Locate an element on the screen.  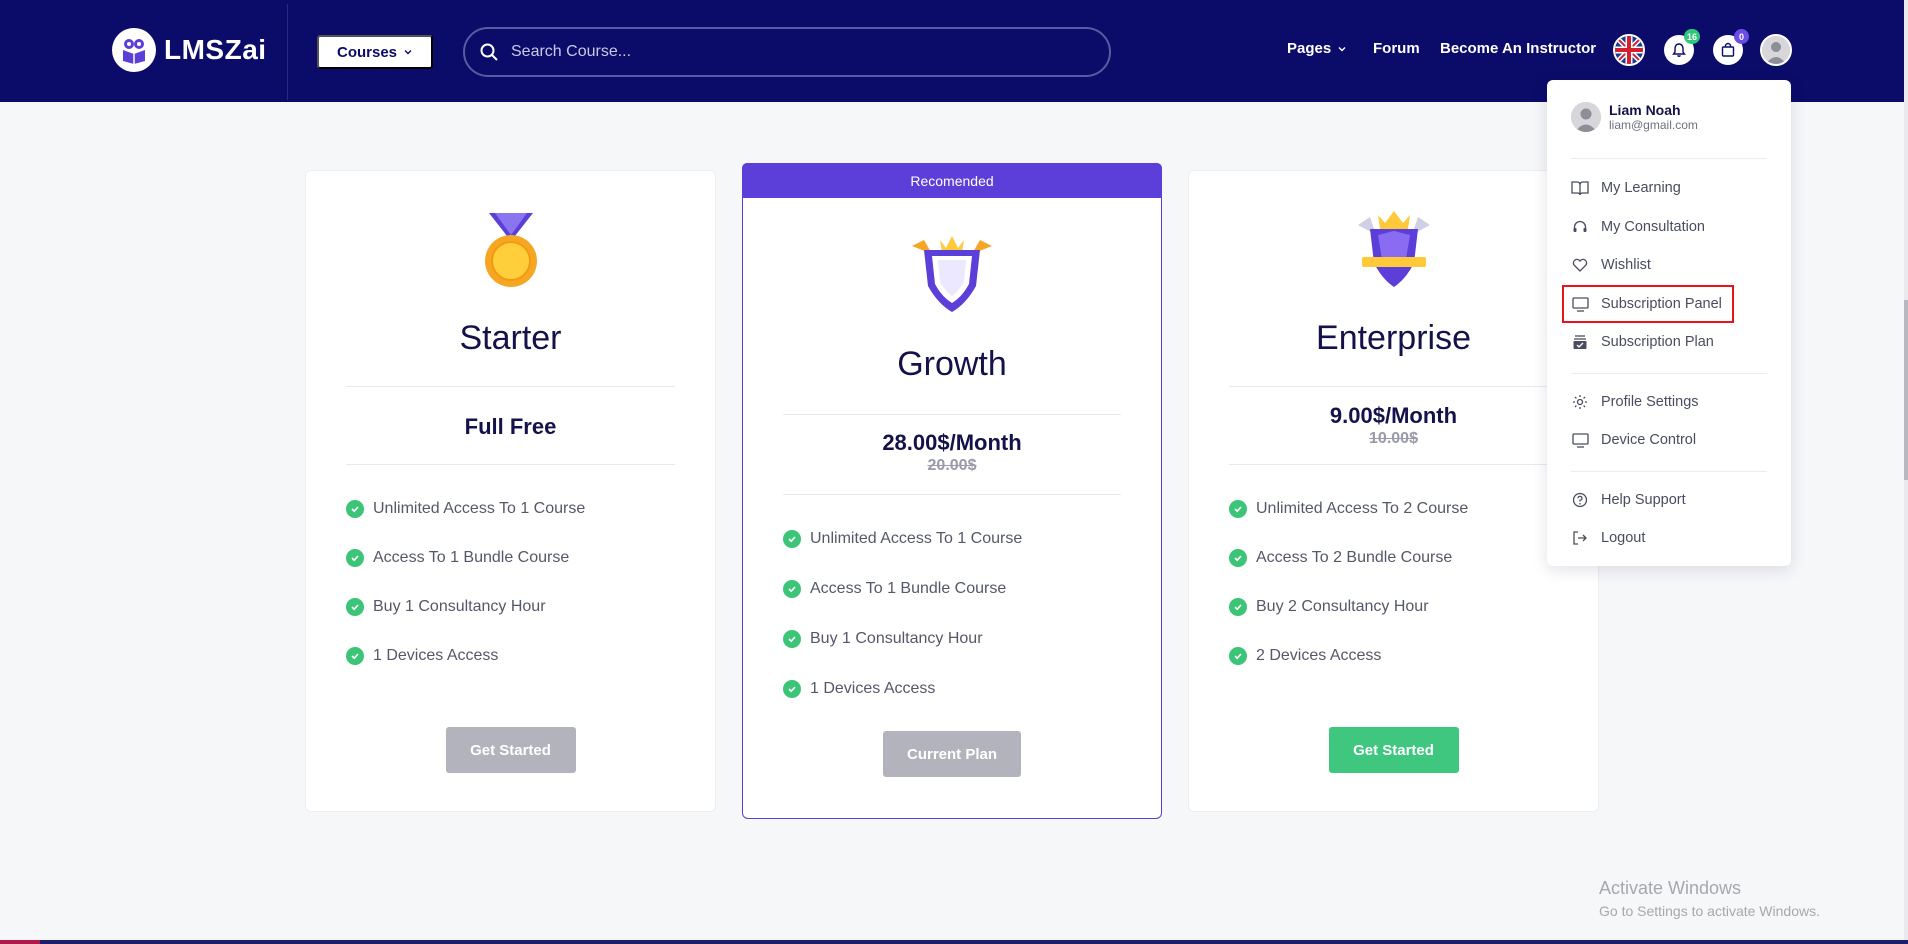
menu-item-subscription-plan: Subscription Plan is located at coordinates (1642, 342).